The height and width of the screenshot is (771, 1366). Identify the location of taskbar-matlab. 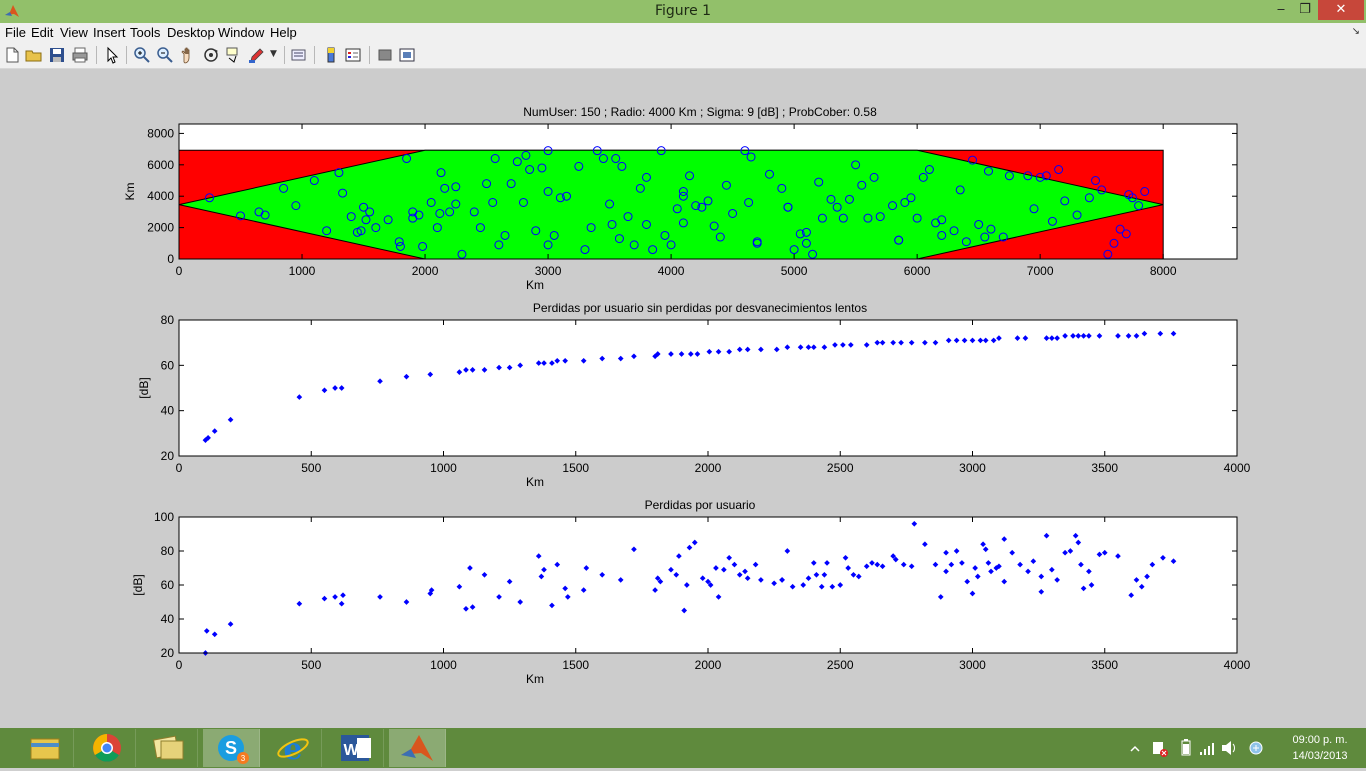
(417, 748).